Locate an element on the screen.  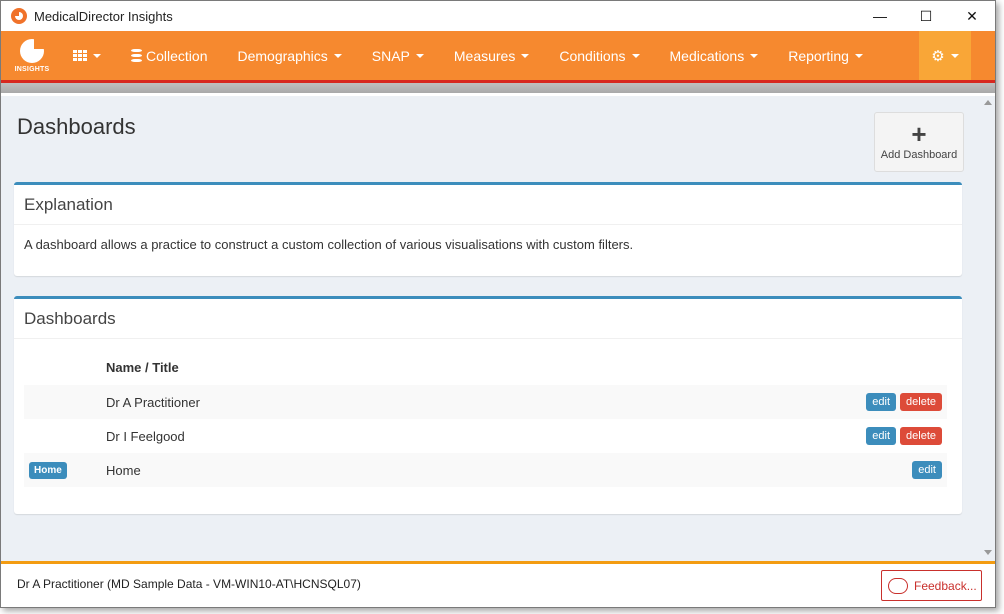
brand-logo: INSIGHTS is located at coordinates (32, 55).